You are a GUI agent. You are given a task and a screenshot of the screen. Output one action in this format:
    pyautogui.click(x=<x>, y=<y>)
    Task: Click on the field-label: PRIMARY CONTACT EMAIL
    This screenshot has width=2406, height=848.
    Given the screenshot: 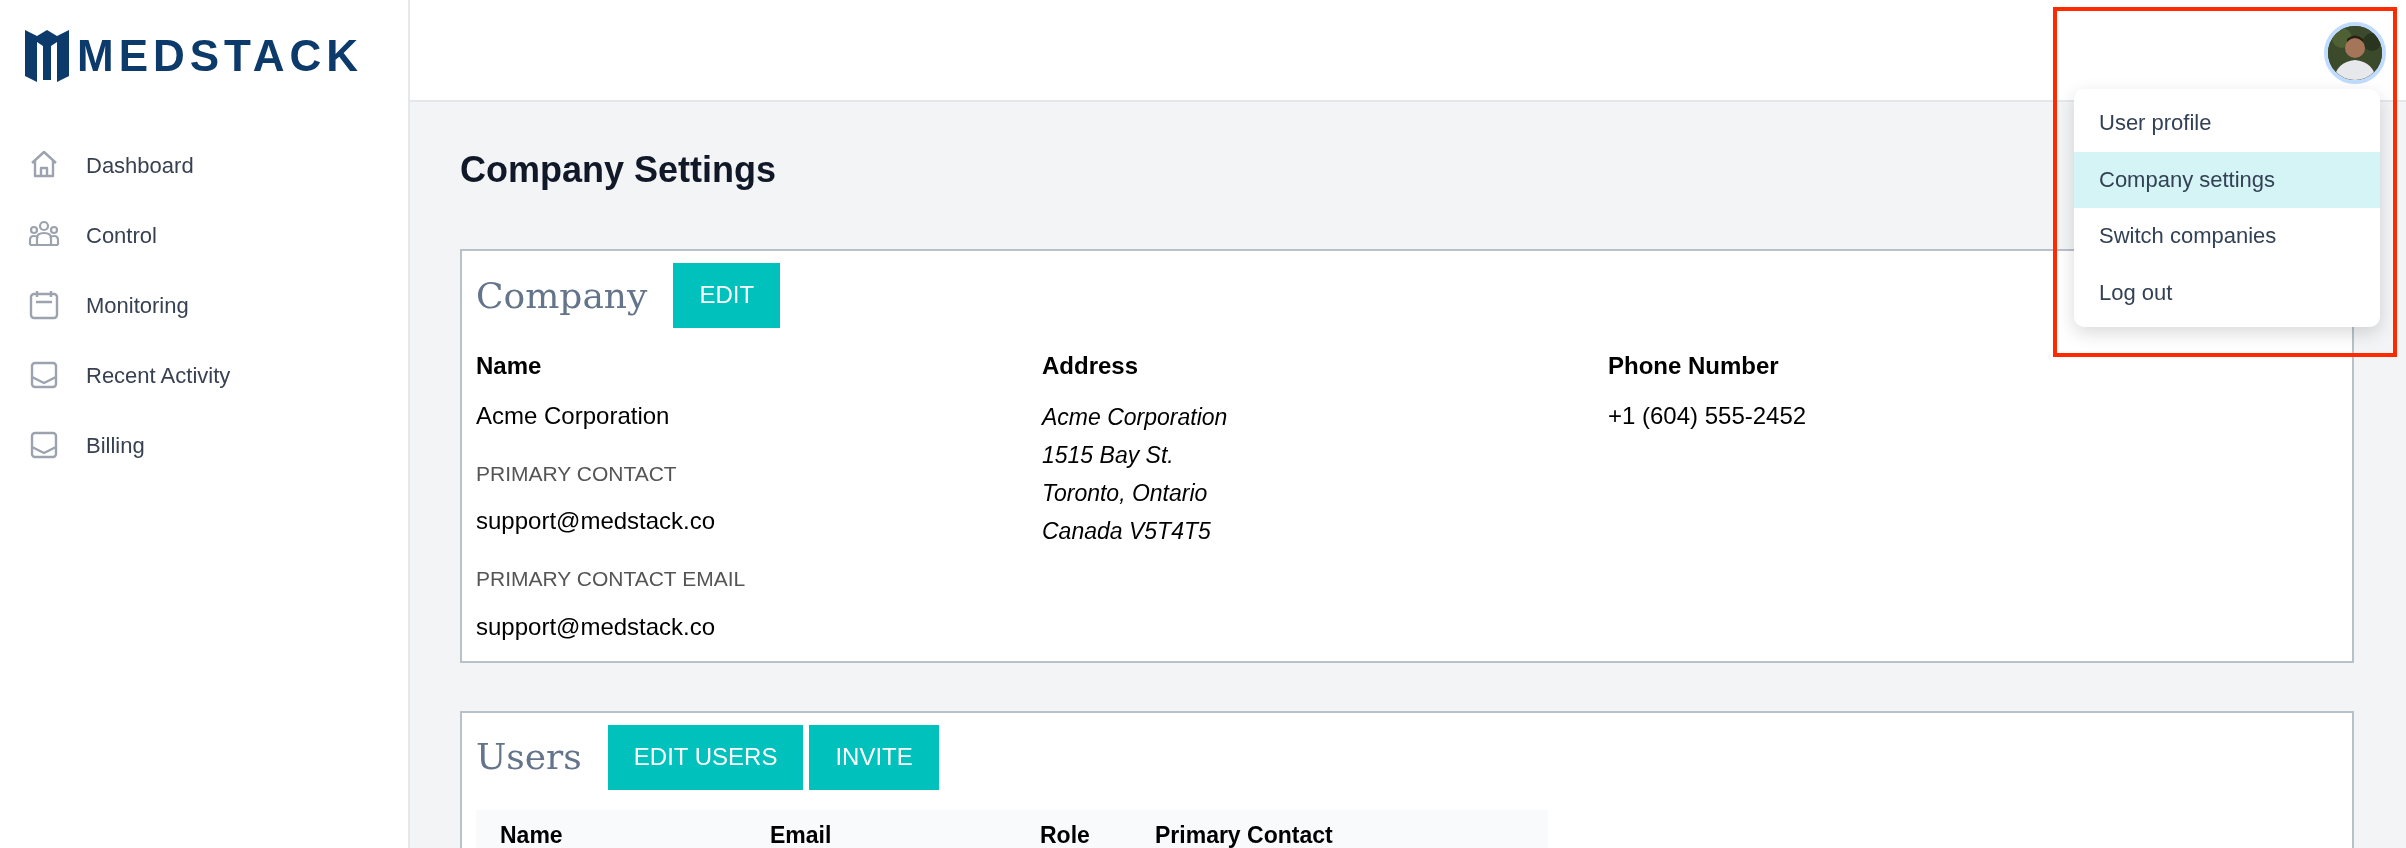 What is the action you would take?
    pyautogui.click(x=611, y=579)
    